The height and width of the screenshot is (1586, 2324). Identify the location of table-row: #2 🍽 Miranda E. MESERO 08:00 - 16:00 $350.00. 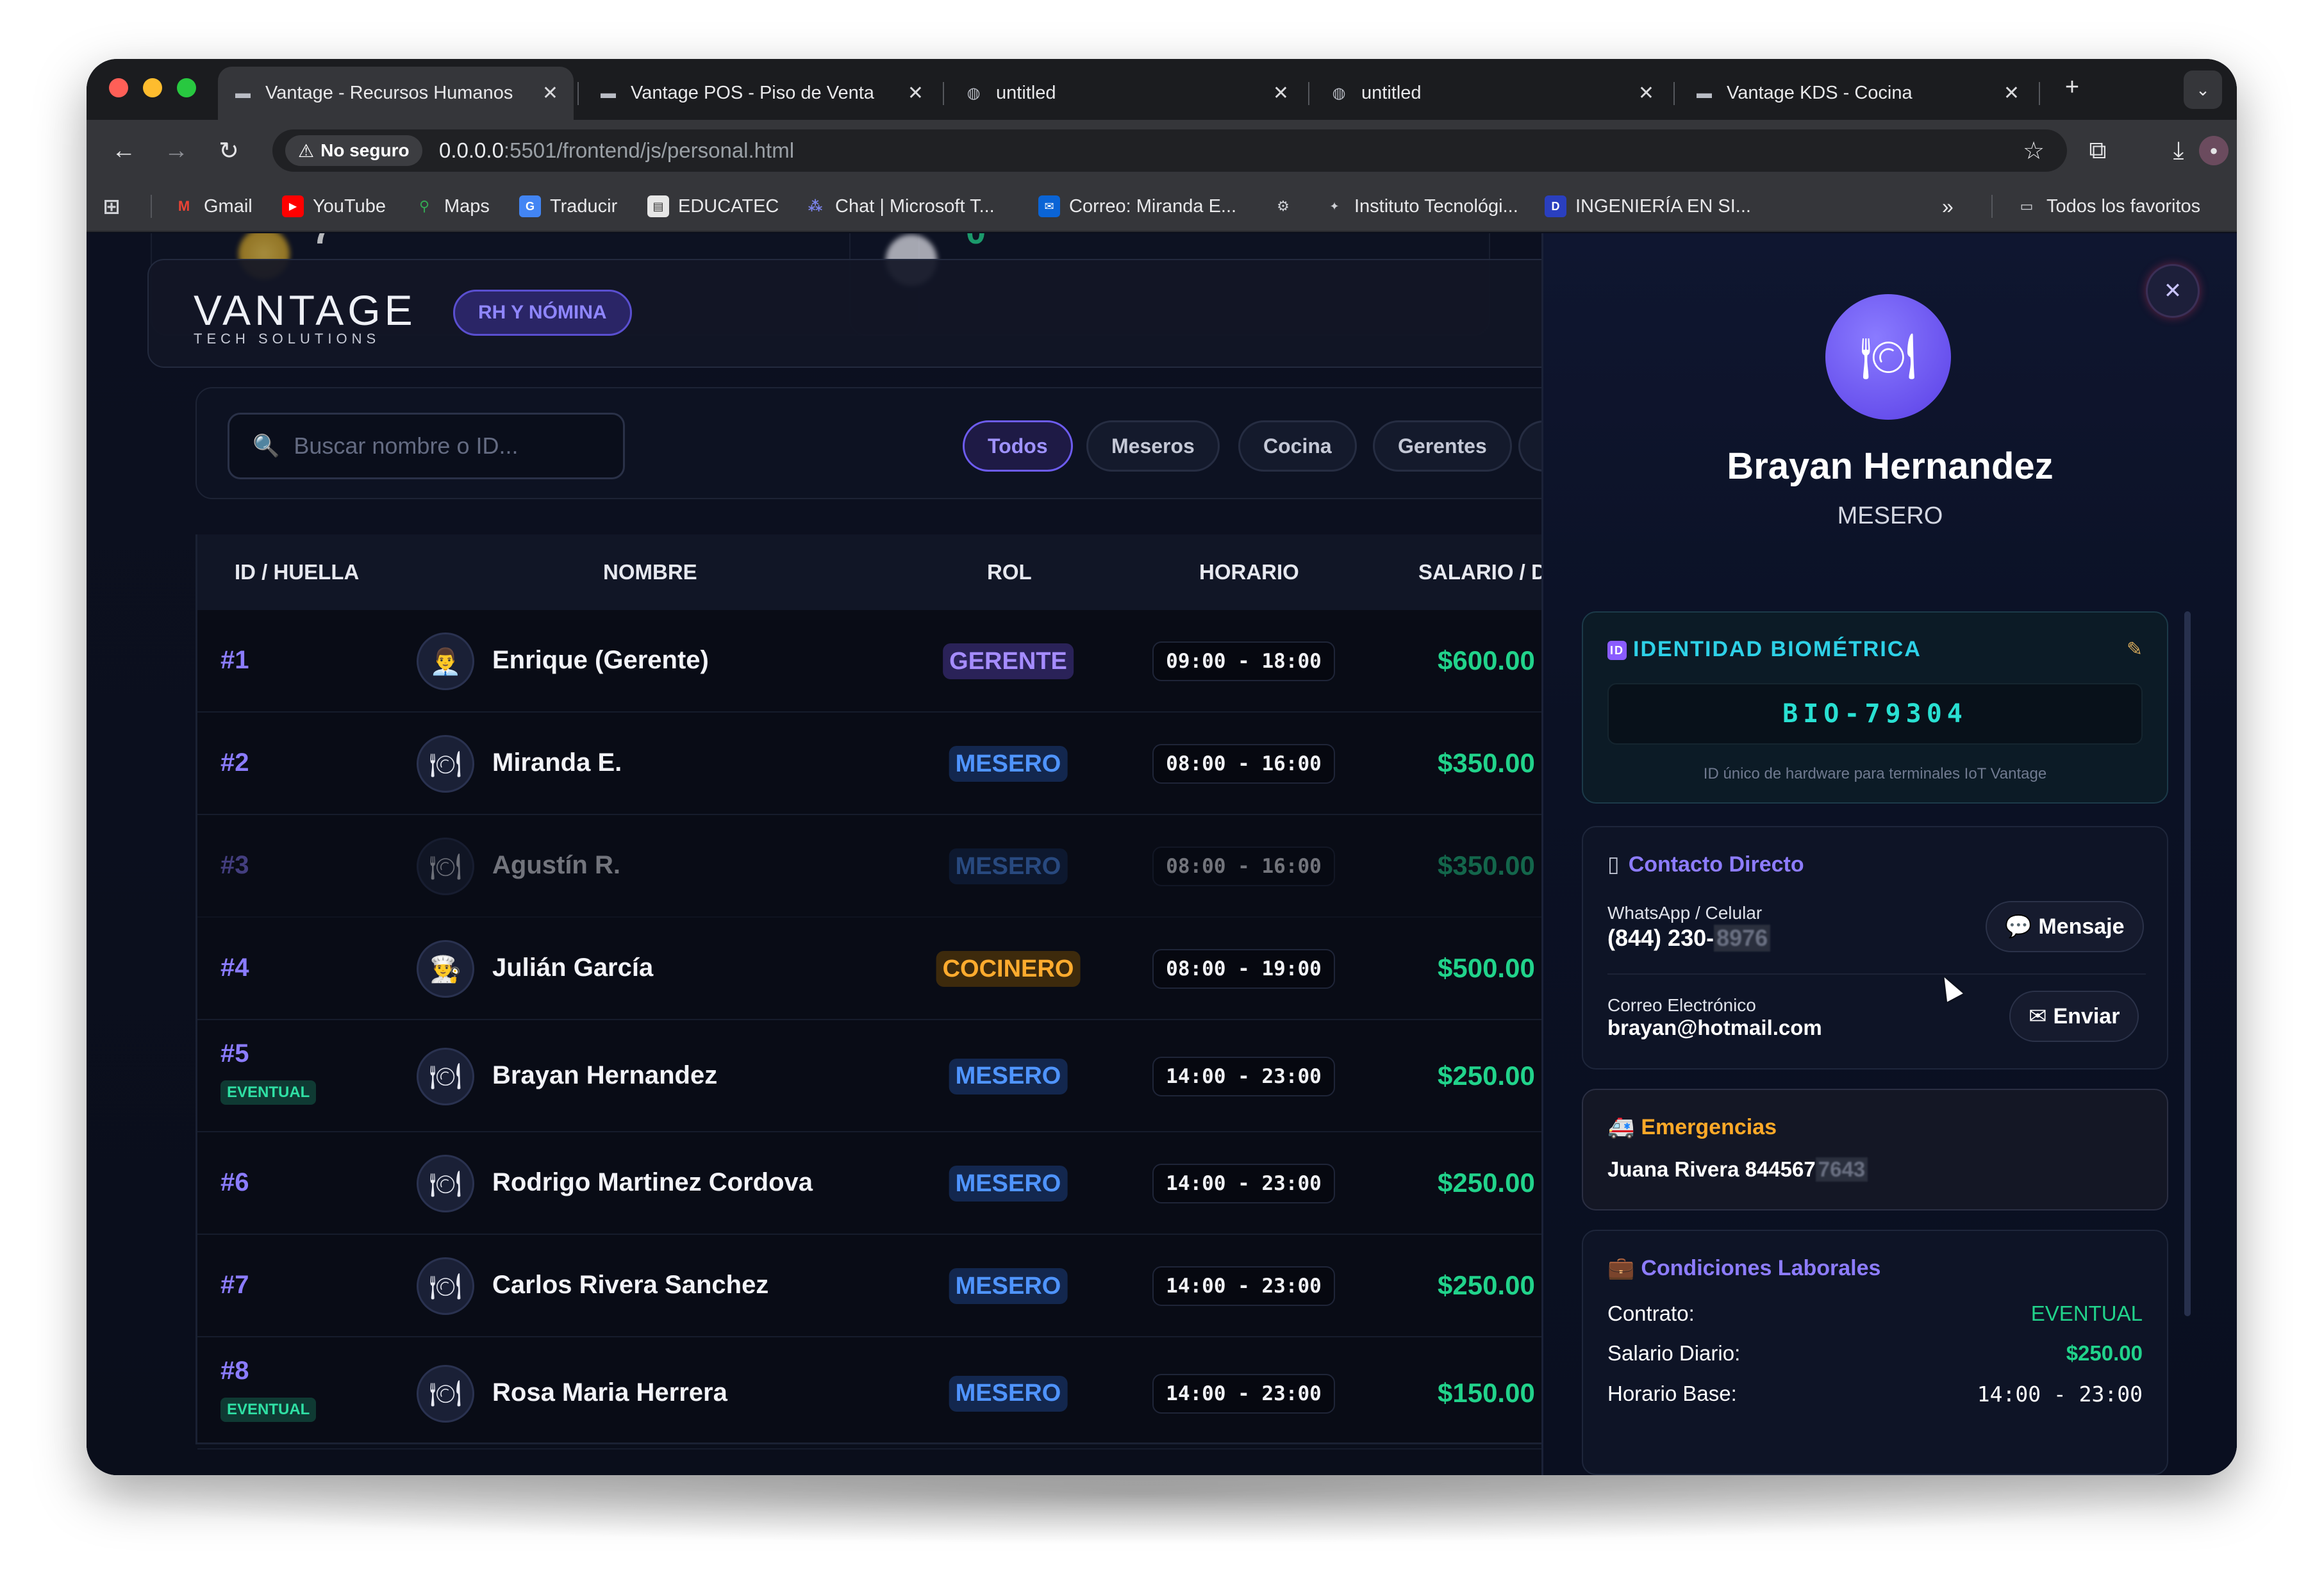
(902, 764).